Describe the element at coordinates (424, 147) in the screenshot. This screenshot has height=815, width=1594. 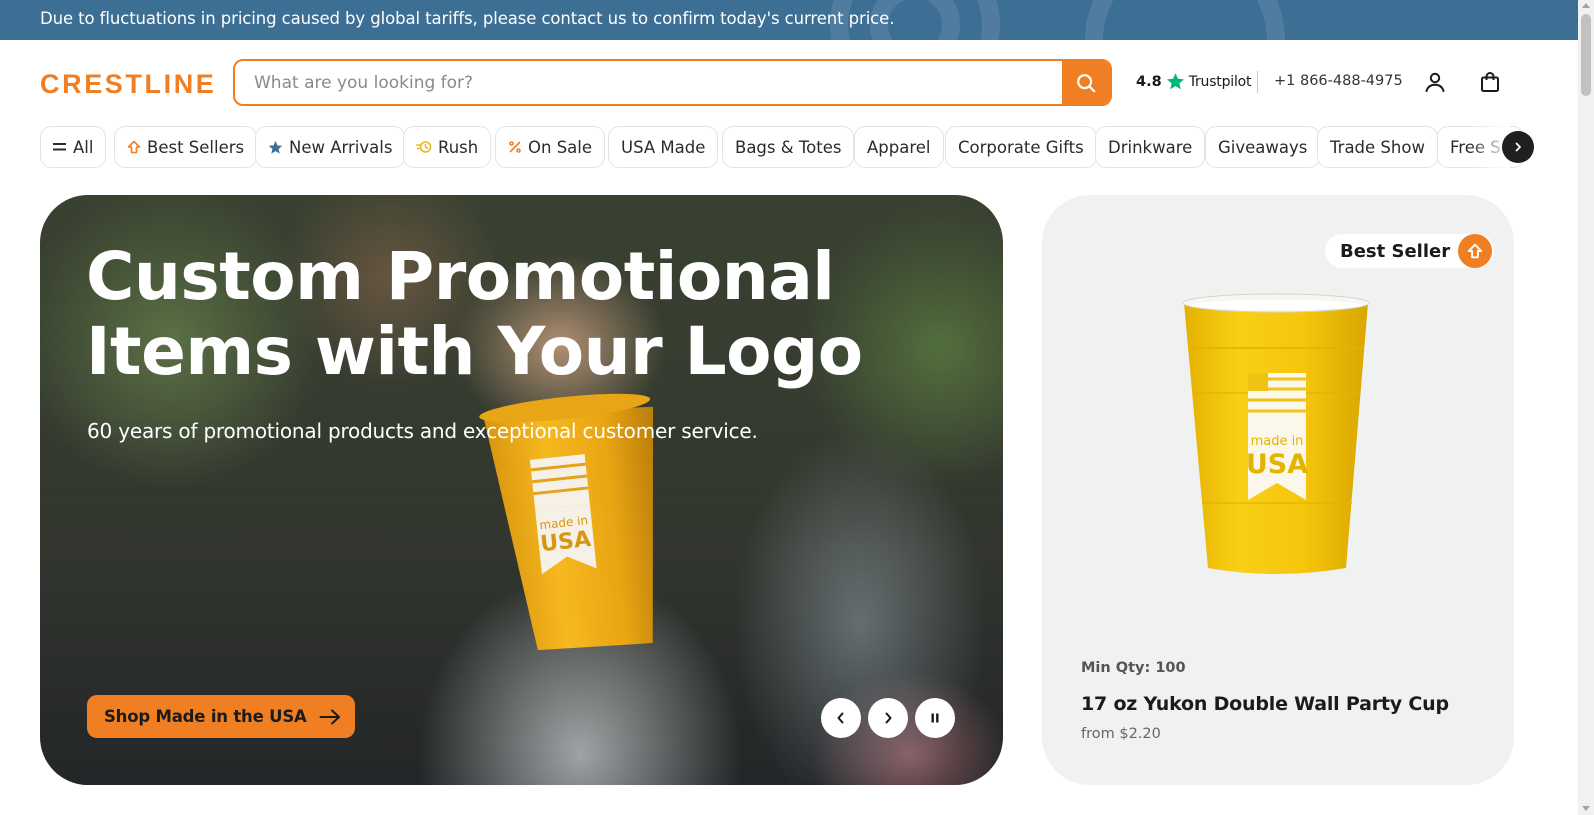
I see `fast-clock-icon` at that location.